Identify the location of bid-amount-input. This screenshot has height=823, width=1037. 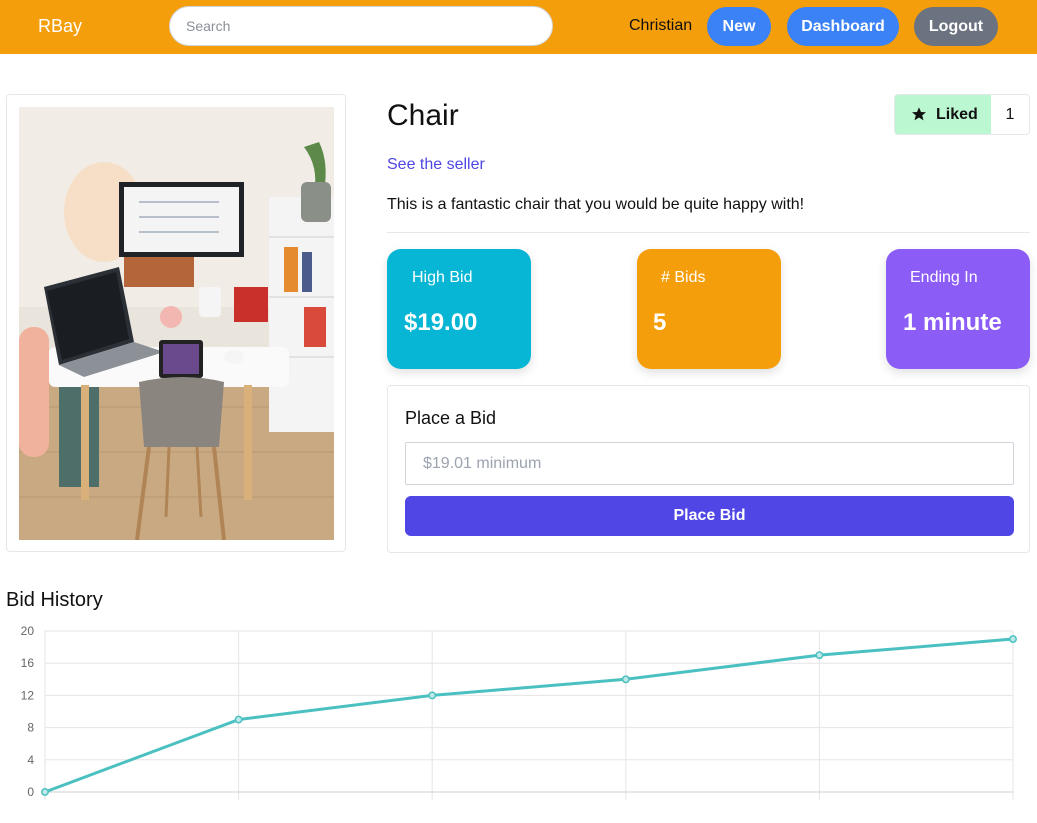
(709, 463).